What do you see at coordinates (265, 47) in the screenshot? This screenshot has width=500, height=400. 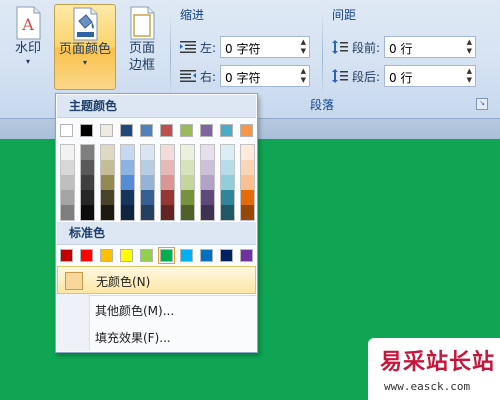 I see `left-indent-field: 0 字符 ▲ ▼` at bounding box center [265, 47].